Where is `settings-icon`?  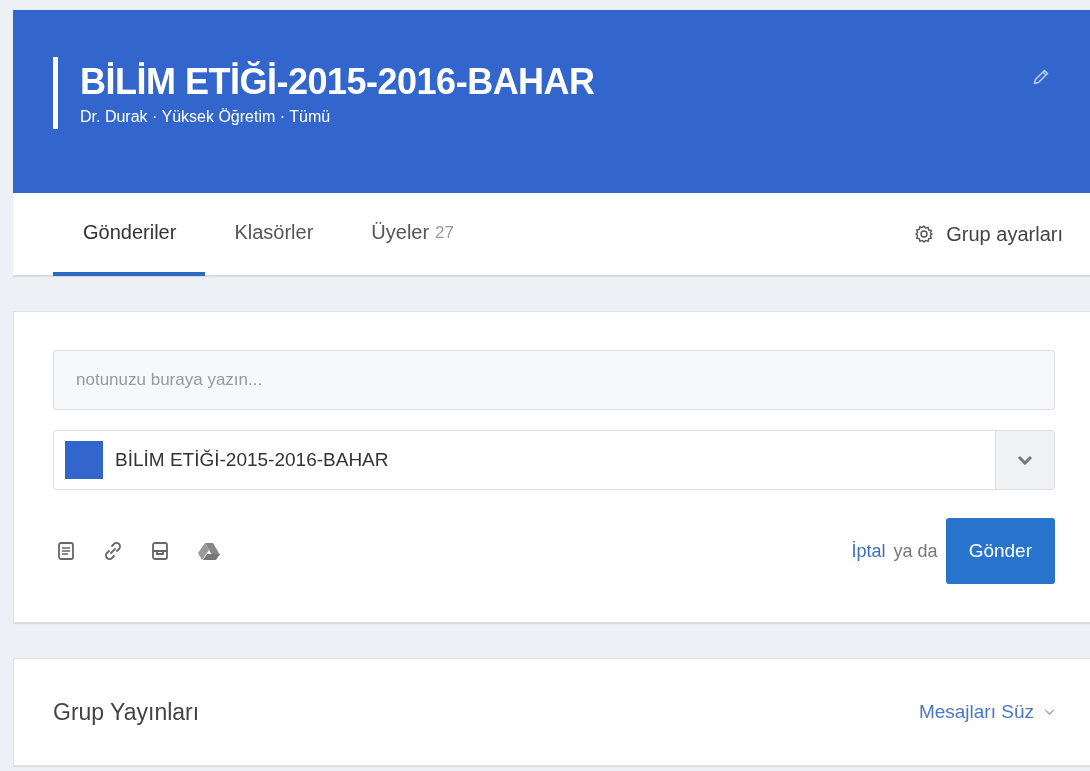
settings-icon is located at coordinates (924, 234).